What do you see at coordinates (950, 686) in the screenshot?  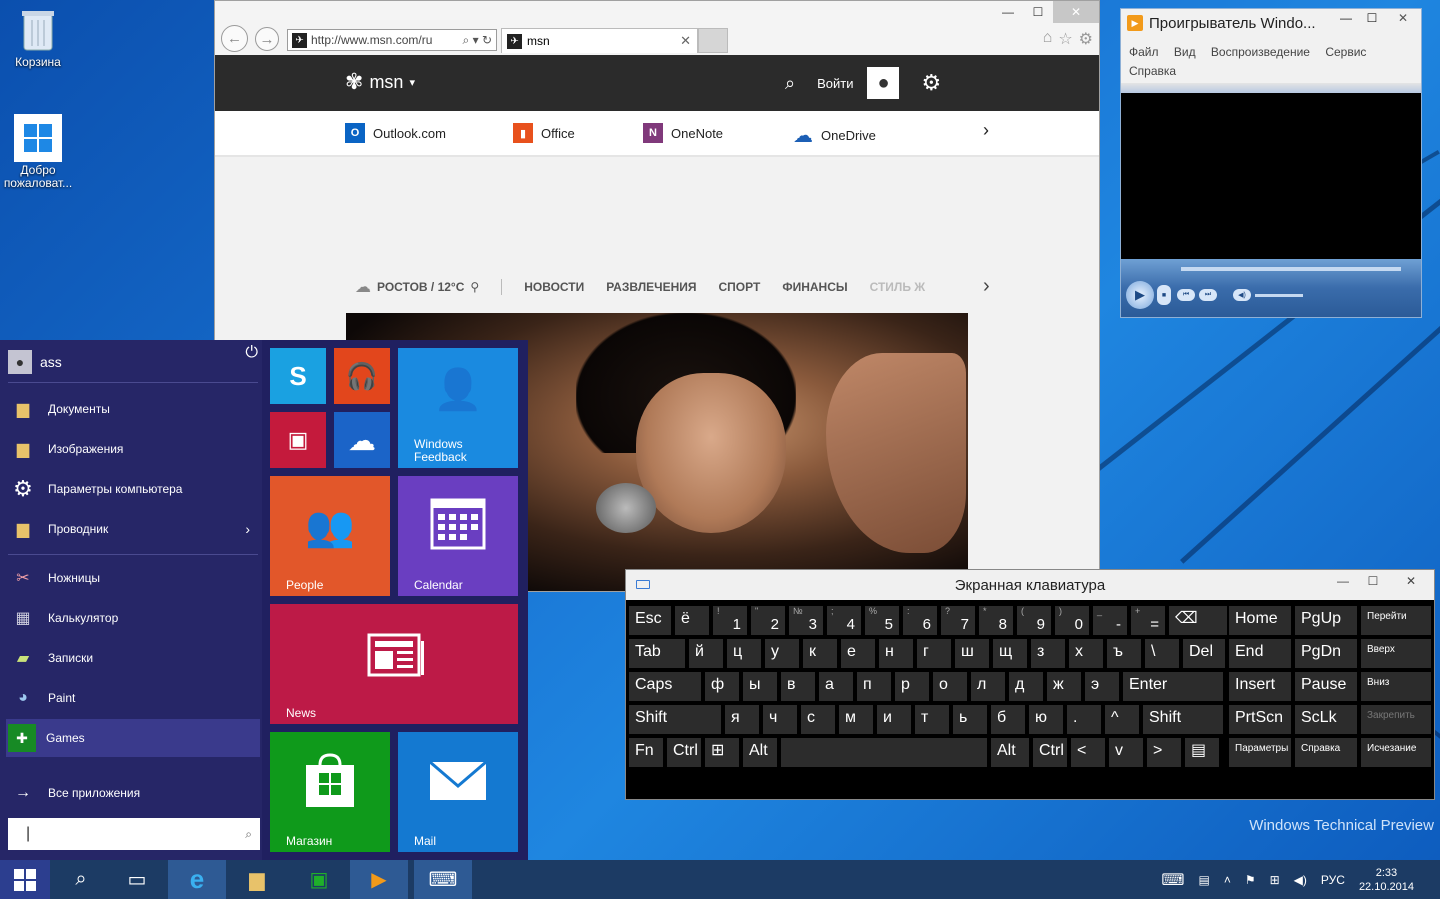 I see `key: о` at bounding box center [950, 686].